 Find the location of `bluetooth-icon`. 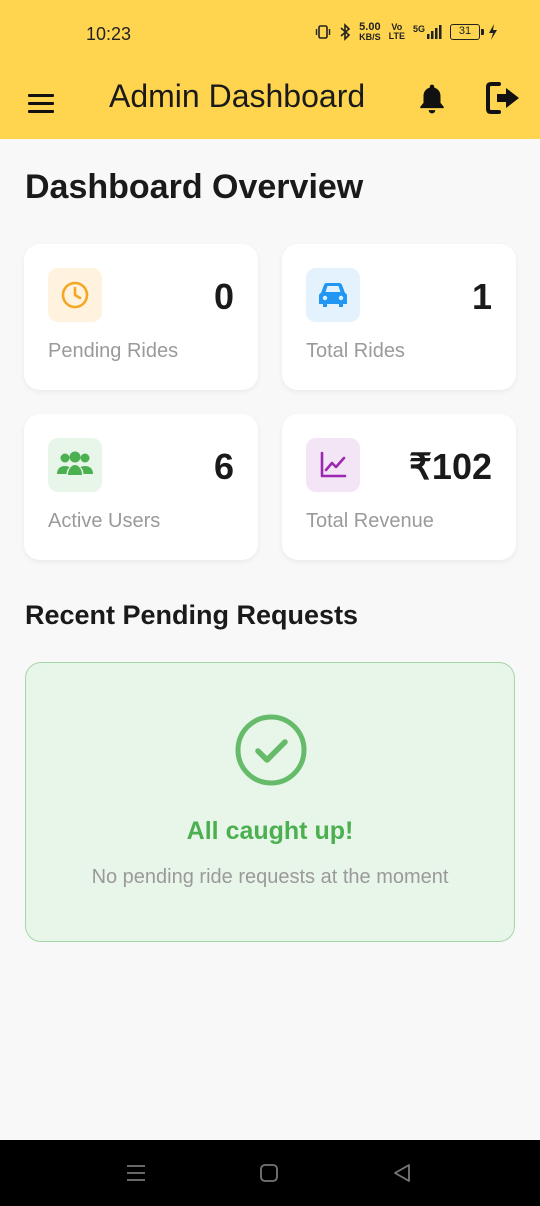

bluetooth-icon is located at coordinates (345, 32).